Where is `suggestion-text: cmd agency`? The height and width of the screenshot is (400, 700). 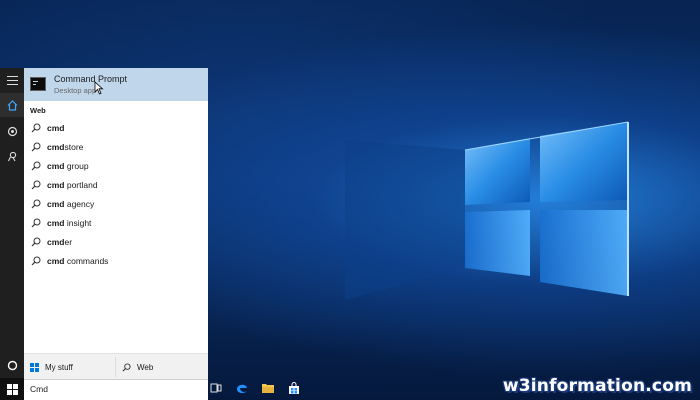
suggestion-text: cmd agency is located at coordinates (71, 203).